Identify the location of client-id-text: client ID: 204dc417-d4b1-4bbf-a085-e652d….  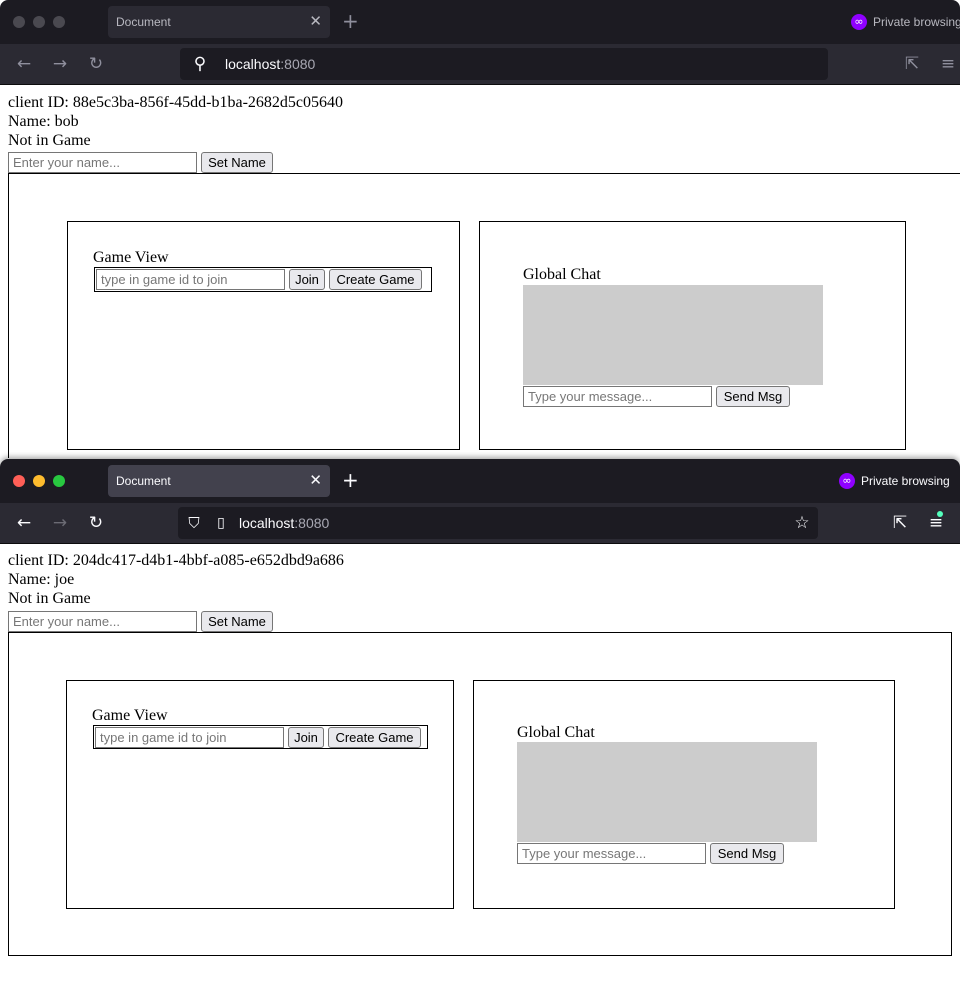
(176, 560).